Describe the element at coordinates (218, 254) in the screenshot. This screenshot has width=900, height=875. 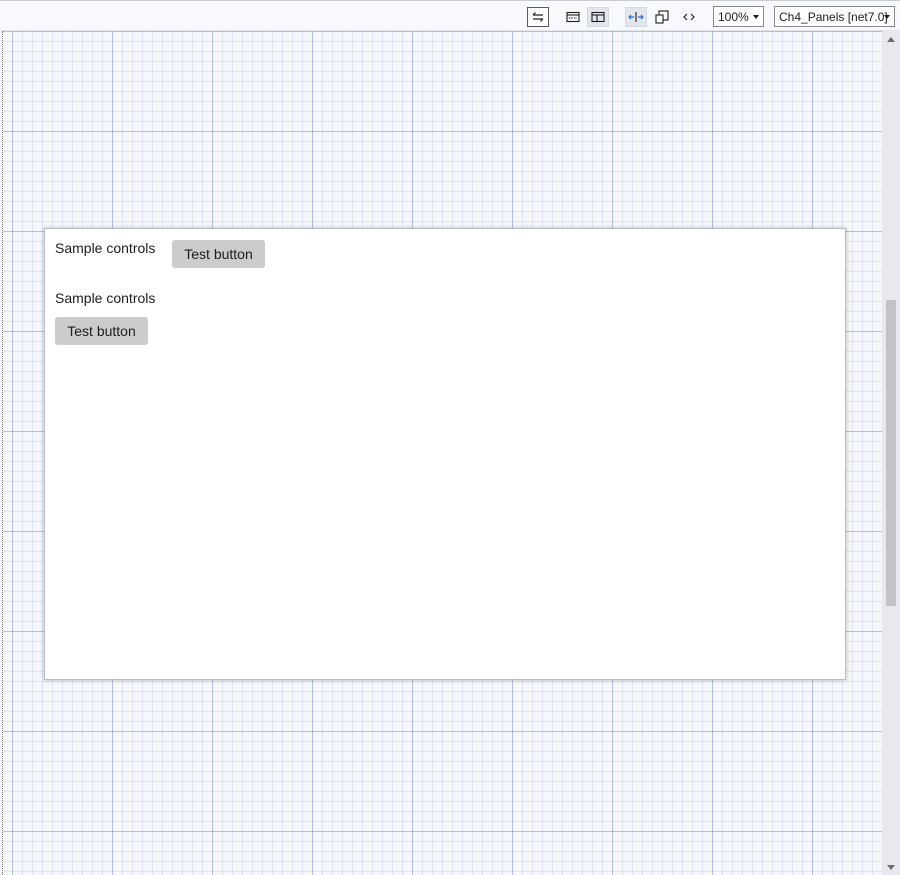
I see `test-button-1: Test button` at that location.